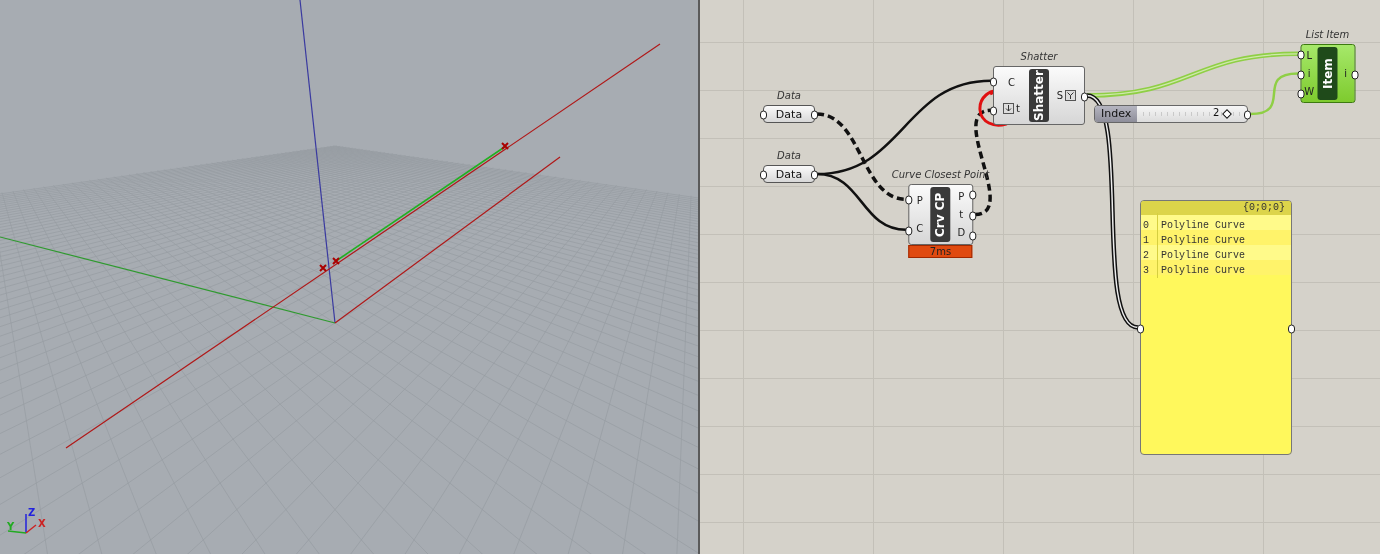  What do you see at coordinates (1116, 114) in the screenshot?
I see `slider-label: Index` at bounding box center [1116, 114].